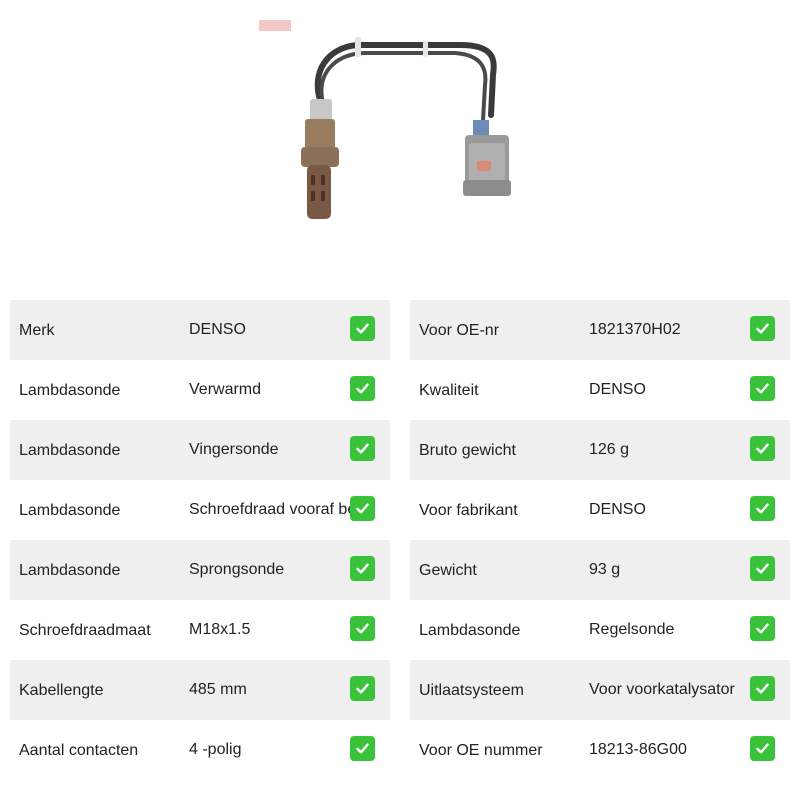  Describe the element at coordinates (600, 690) in the screenshot. I see `spec-row: Uitlaatsysteem Voor voorkatalysator` at that location.